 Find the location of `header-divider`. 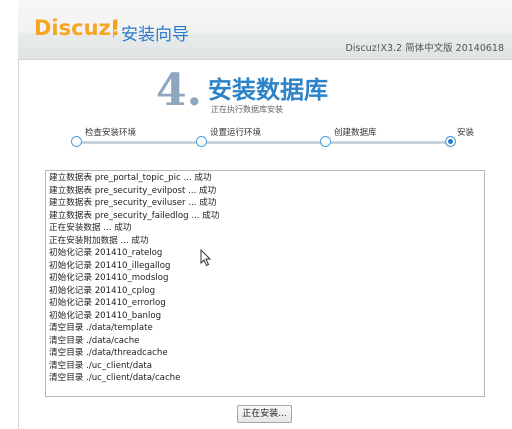

header-divider is located at coordinates (113, 29).